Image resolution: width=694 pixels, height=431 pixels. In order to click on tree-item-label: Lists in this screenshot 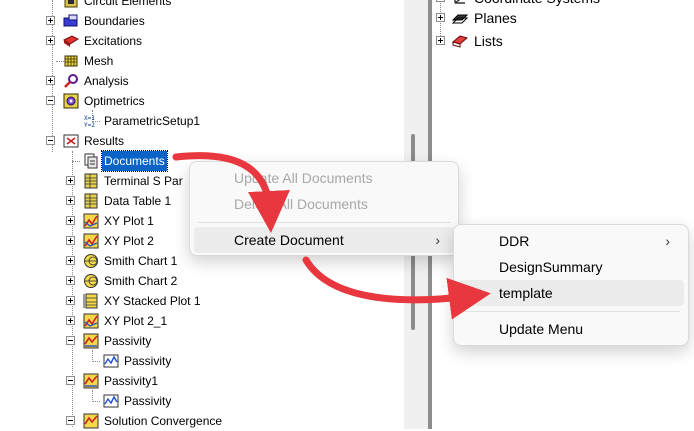, I will do `click(488, 41)`.